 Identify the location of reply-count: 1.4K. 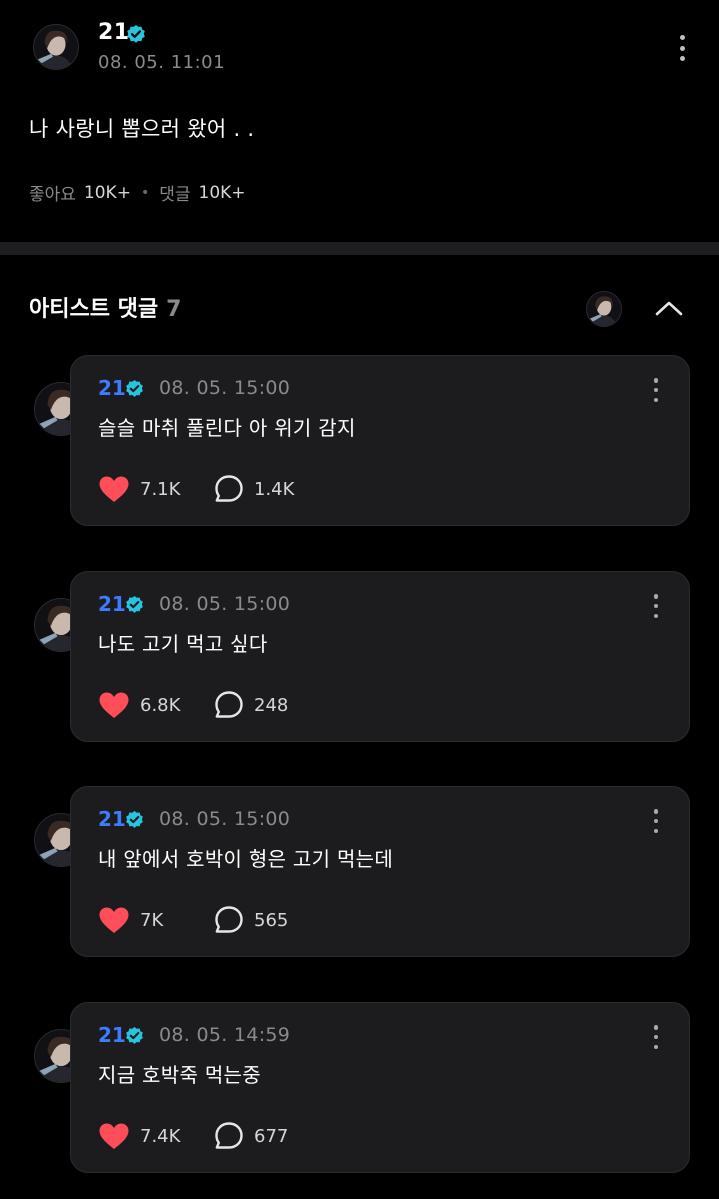
(274, 489).